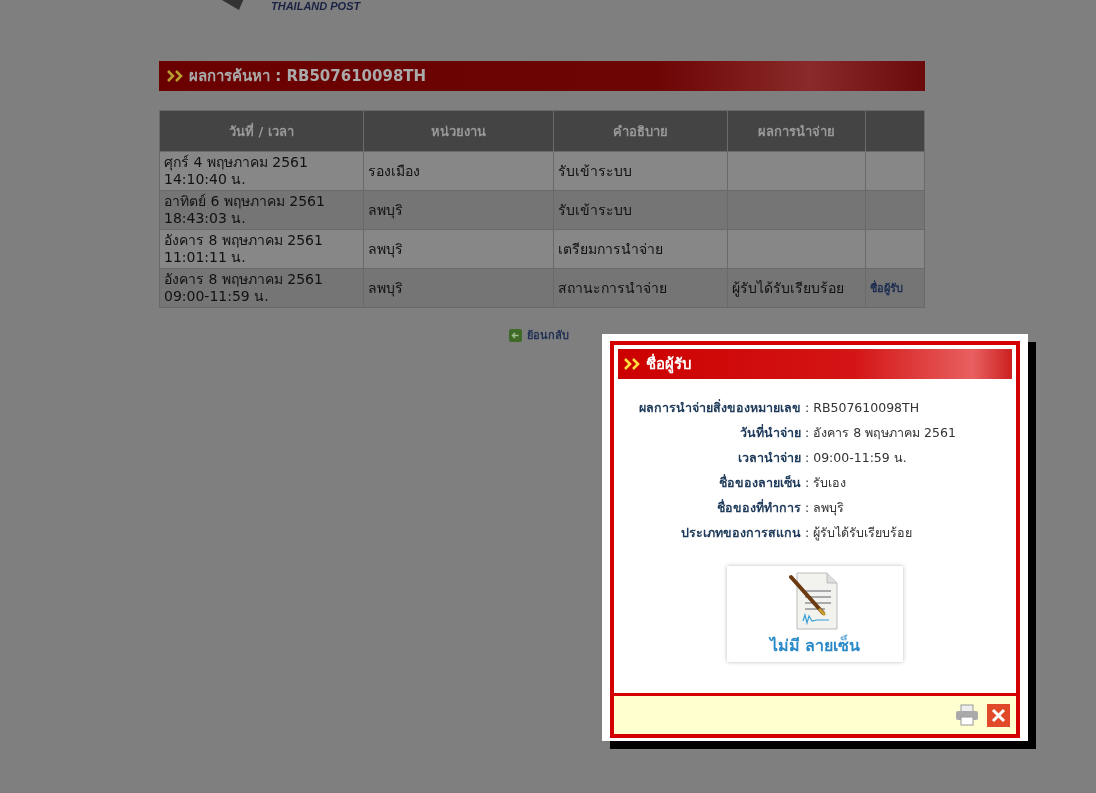  I want to click on back-link: ย้อนกลับ, so click(539, 335).